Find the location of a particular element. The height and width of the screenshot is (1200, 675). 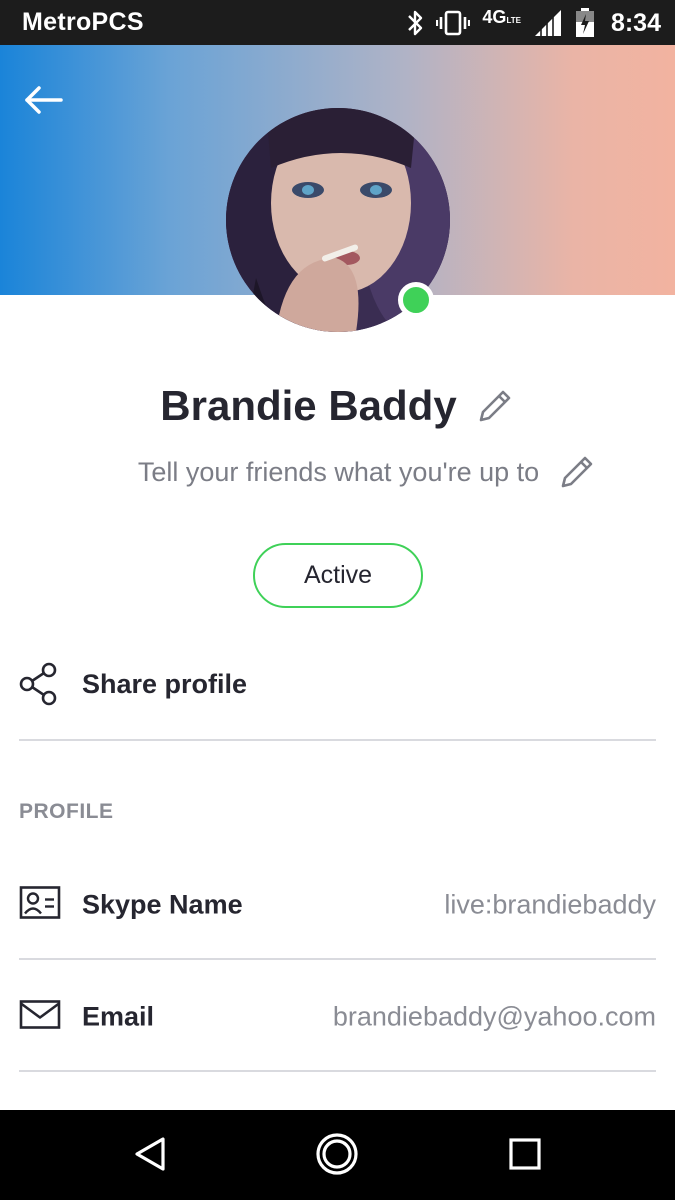

mood-row: Tell your friends what you're up to is located at coordinates (337, 472).